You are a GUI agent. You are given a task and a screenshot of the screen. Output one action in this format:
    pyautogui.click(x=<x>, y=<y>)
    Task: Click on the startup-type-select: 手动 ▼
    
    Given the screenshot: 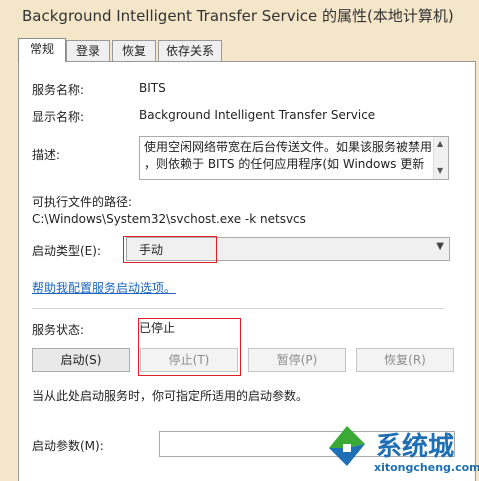 What is the action you would take?
    pyautogui.click(x=288, y=249)
    